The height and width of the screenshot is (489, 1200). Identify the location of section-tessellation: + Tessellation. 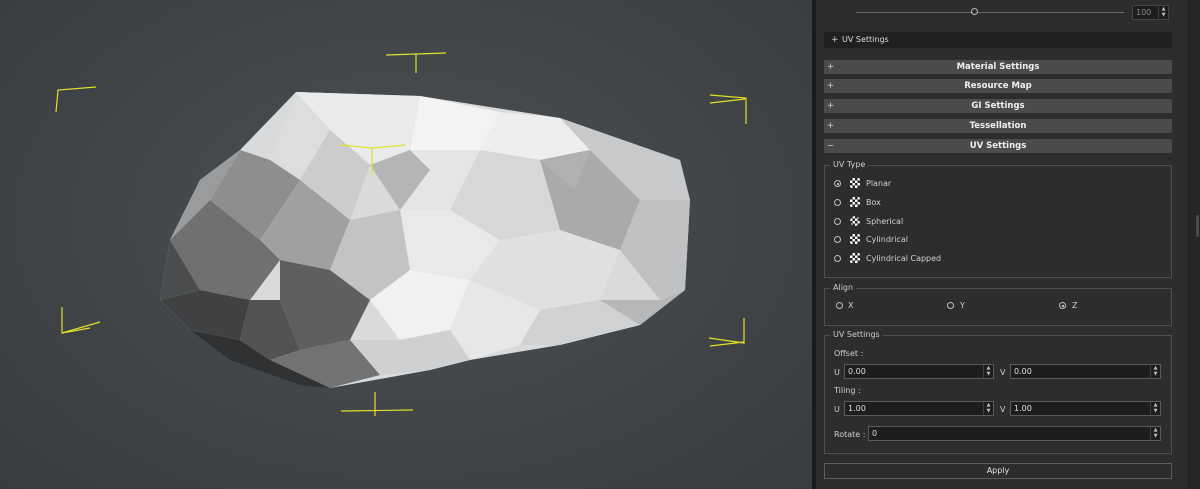
(998, 126).